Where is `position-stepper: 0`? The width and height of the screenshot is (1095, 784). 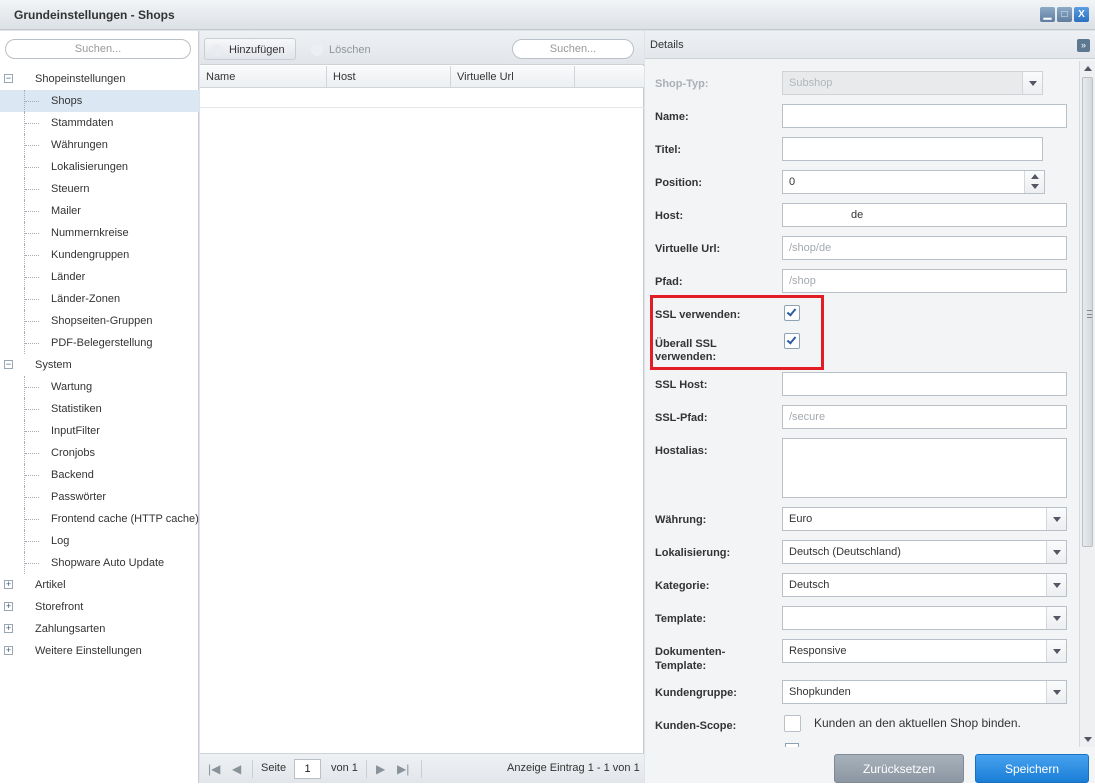 position-stepper: 0 is located at coordinates (913, 182).